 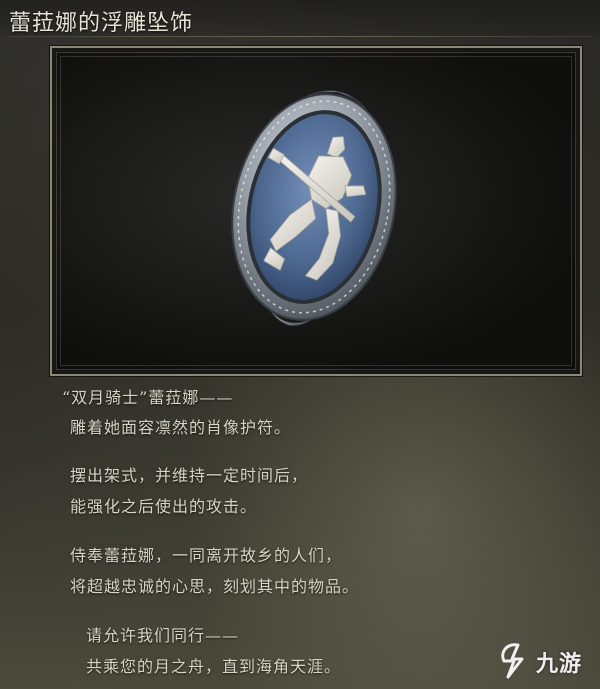 What do you see at coordinates (181, 427) in the screenshot?
I see `description-line: 雕着她面容凛然的肖像护符。` at bounding box center [181, 427].